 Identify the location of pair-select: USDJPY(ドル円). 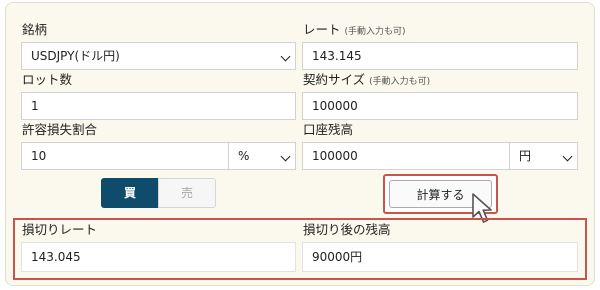
(158, 56).